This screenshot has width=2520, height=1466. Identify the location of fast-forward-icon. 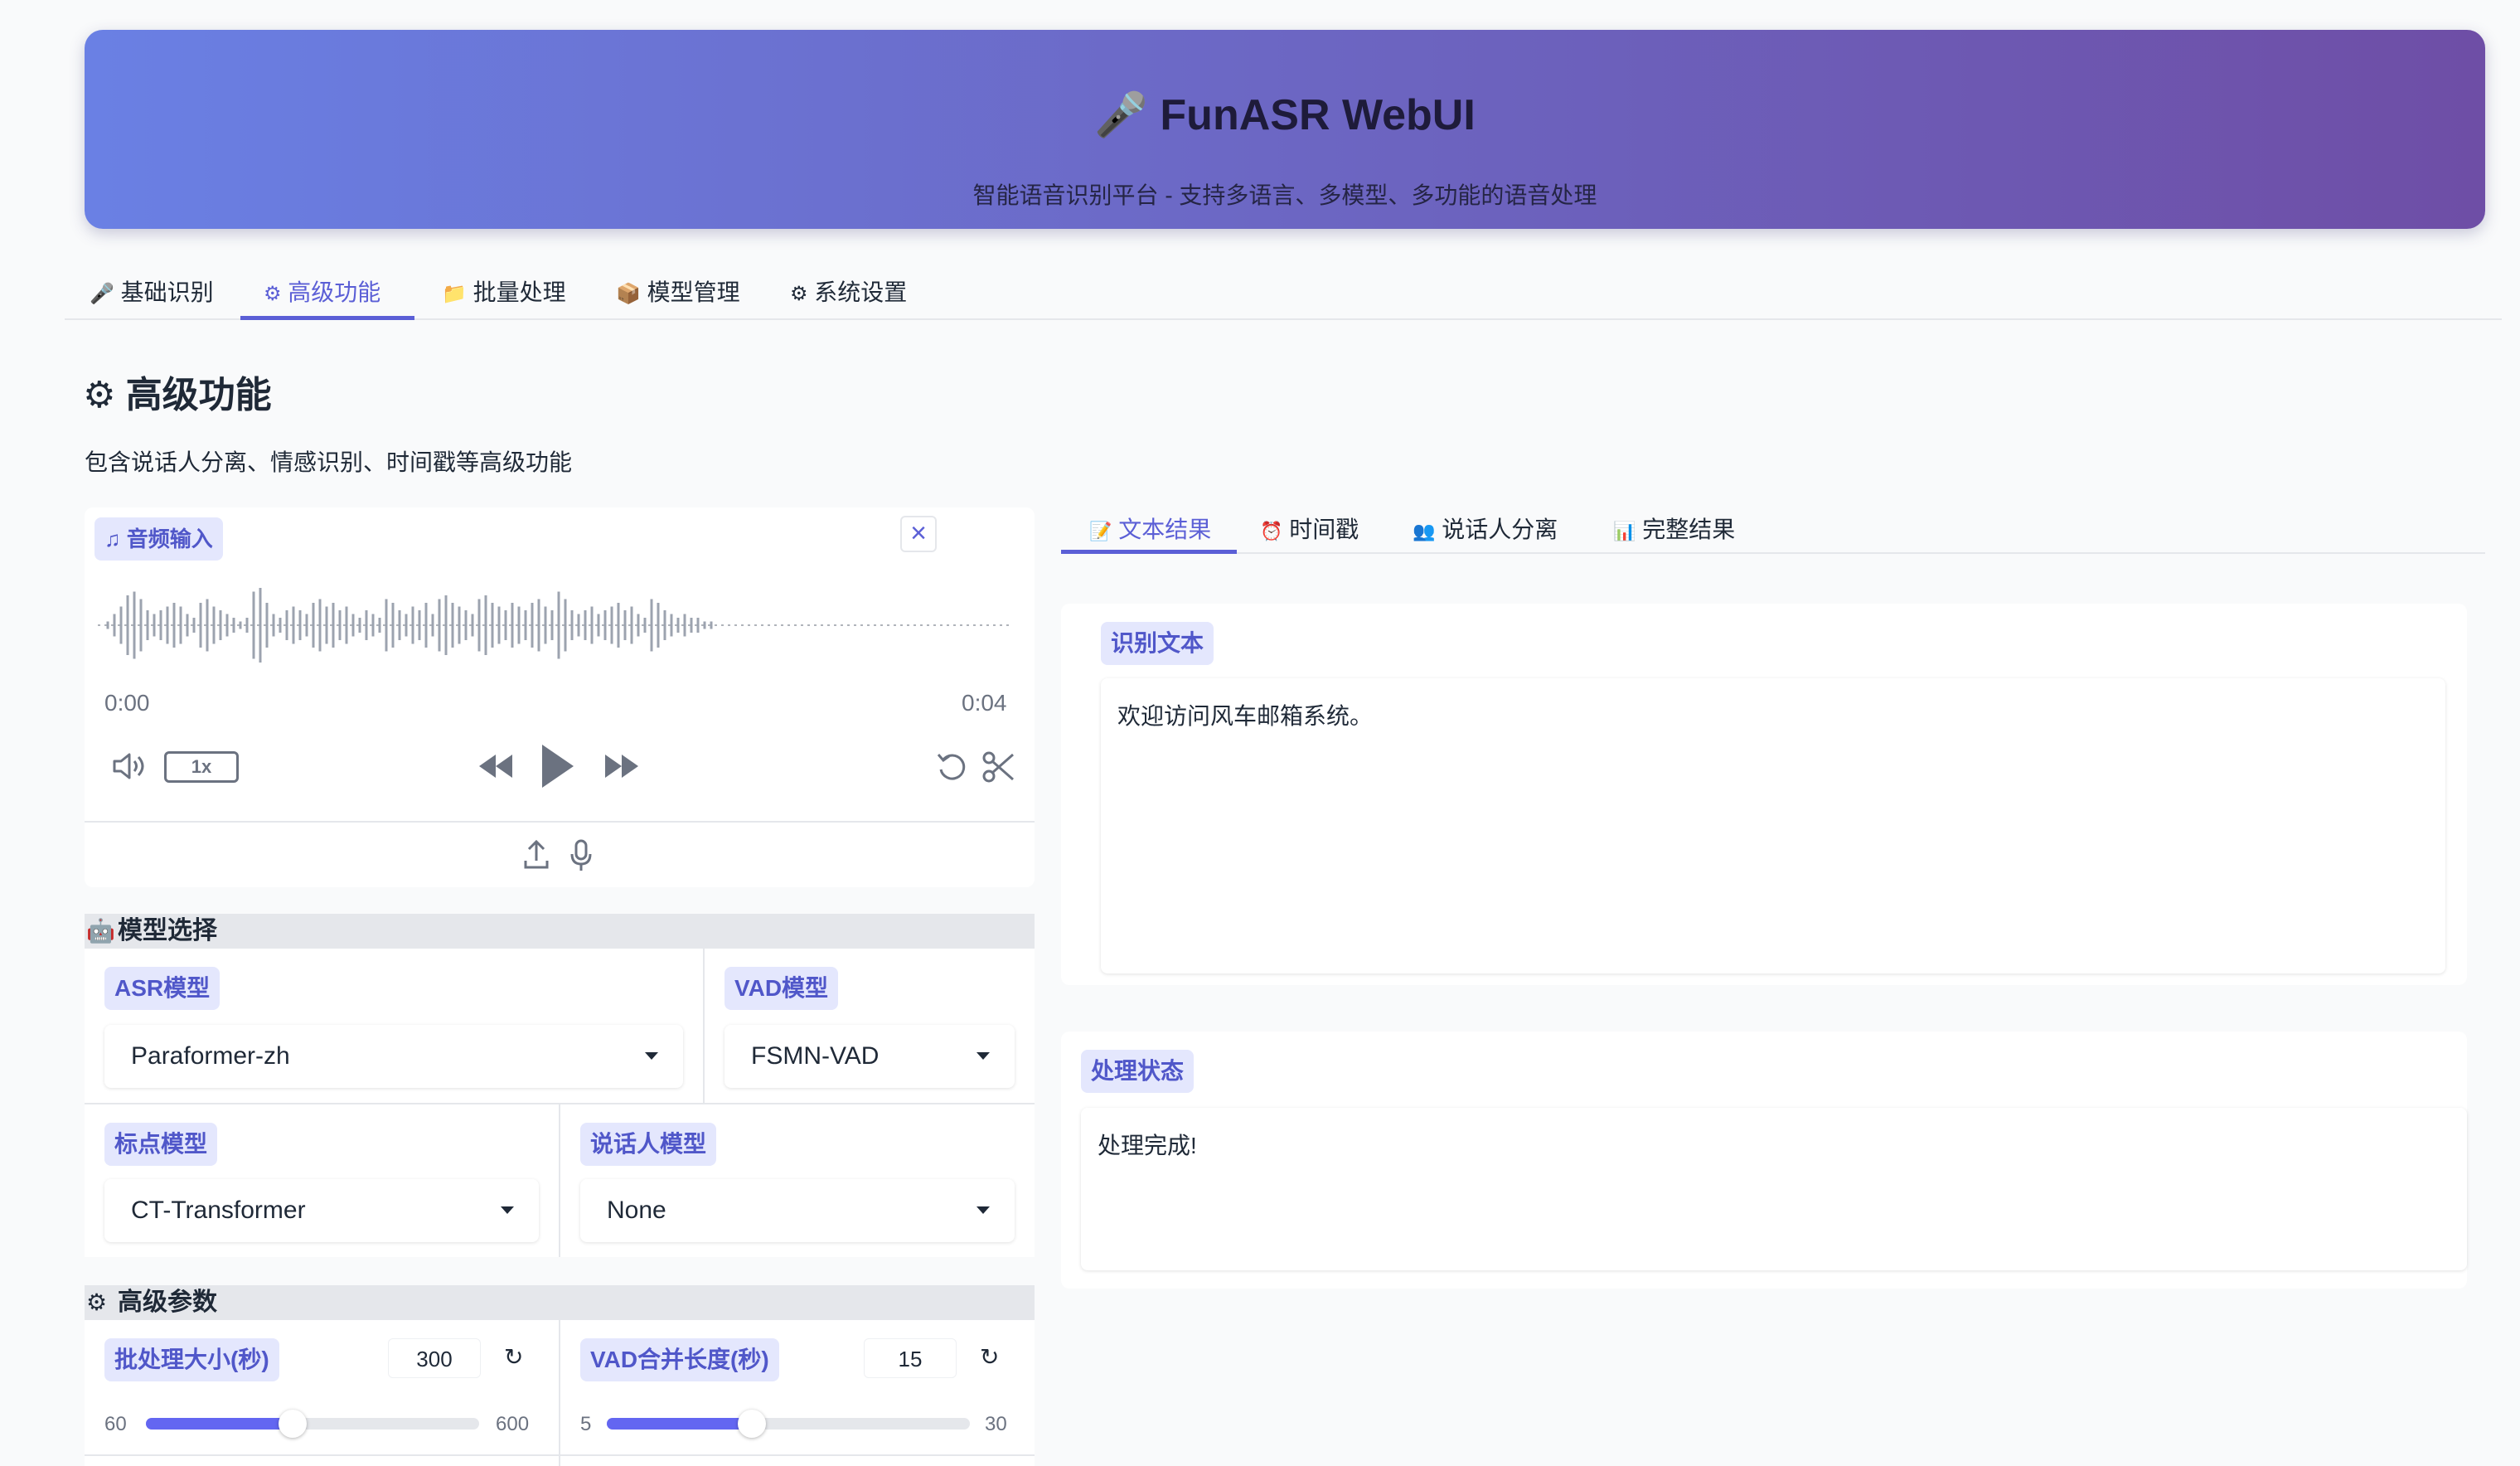
(622, 766).